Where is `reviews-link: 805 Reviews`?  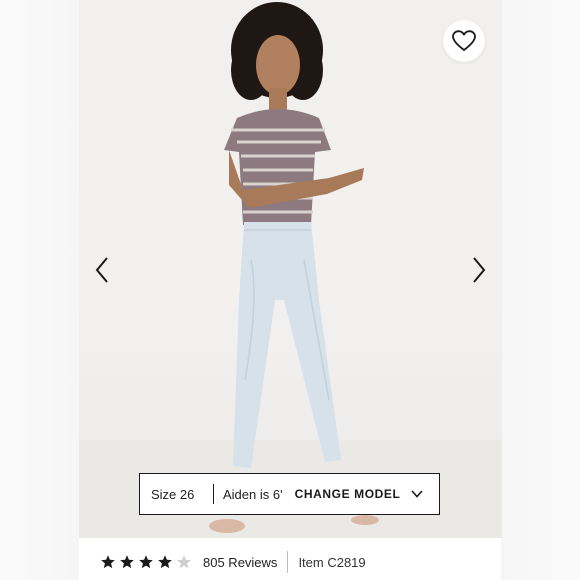 reviews-link: 805 Reviews is located at coordinates (240, 562).